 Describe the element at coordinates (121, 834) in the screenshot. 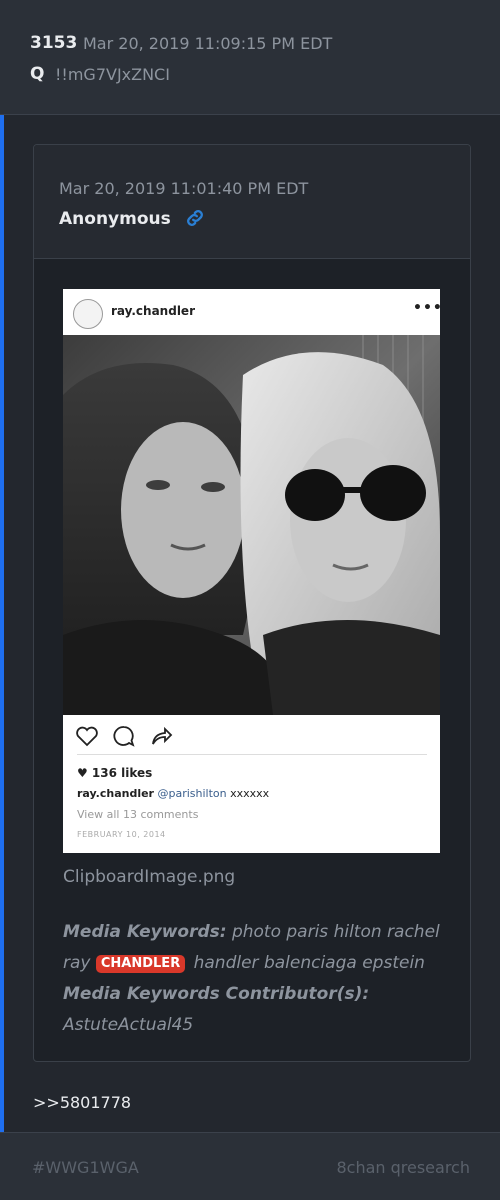

I see `instagram-date: FEBRUARY 10, 2014` at that location.